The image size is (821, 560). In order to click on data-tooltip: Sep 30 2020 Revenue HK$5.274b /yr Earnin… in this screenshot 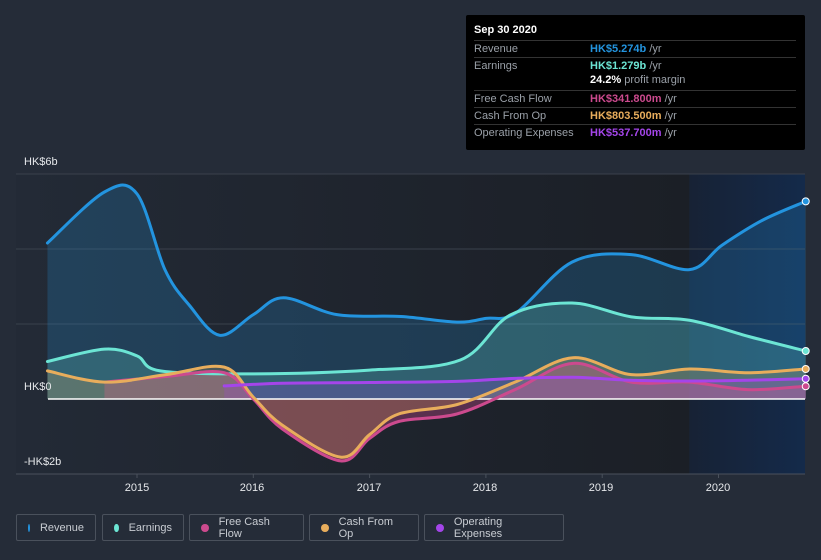, I will do `click(635, 82)`.